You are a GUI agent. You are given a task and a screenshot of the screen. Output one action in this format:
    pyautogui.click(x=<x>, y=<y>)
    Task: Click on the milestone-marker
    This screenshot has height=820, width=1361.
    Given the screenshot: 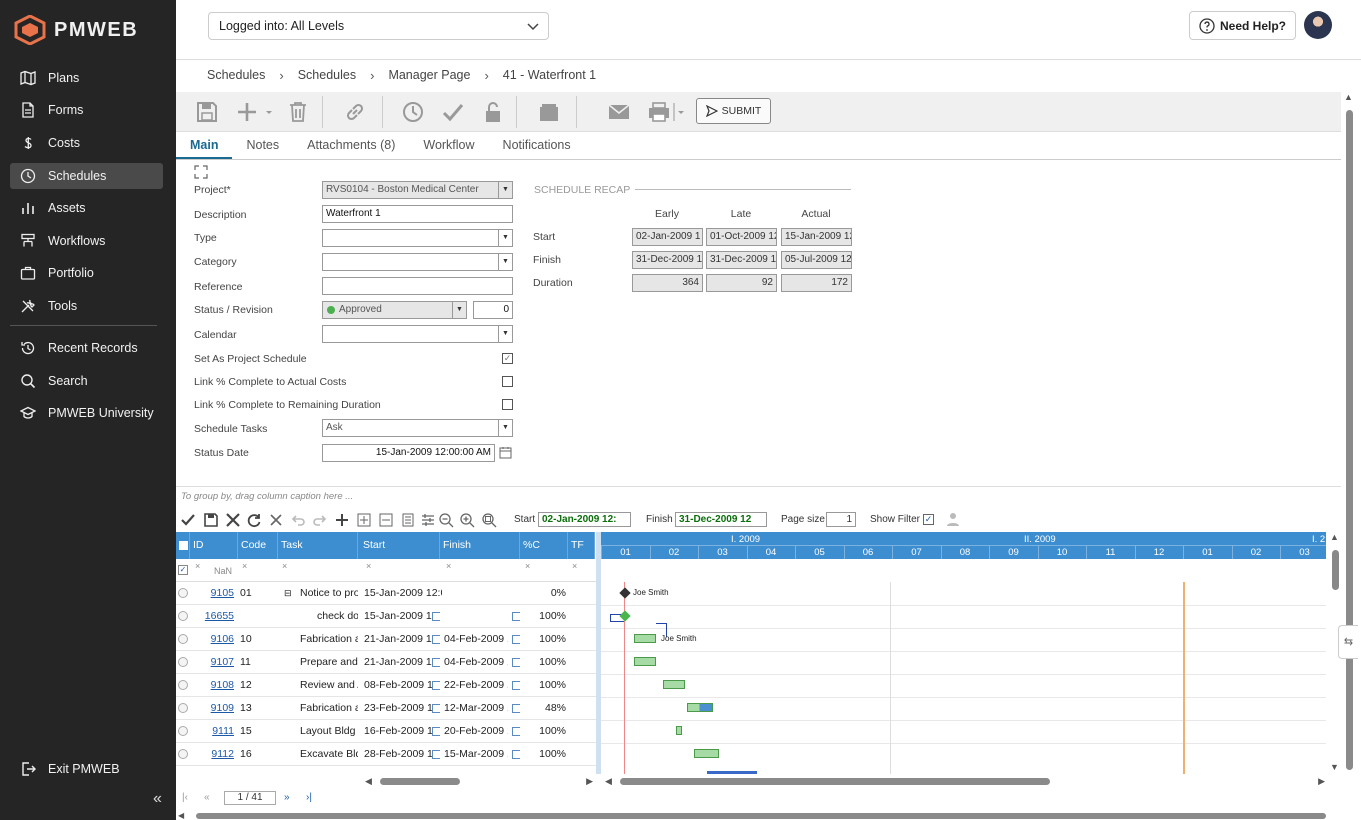 What is the action you would take?
    pyautogui.click(x=625, y=593)
    